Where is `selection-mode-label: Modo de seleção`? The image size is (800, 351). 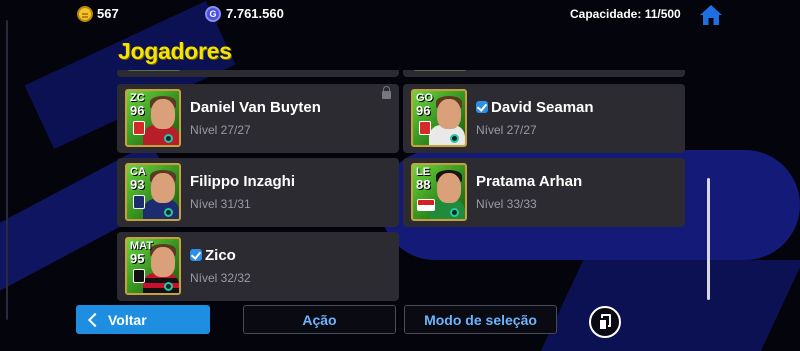
selection-mode-label: Modo de seleção is located at coordinates (480, 319).